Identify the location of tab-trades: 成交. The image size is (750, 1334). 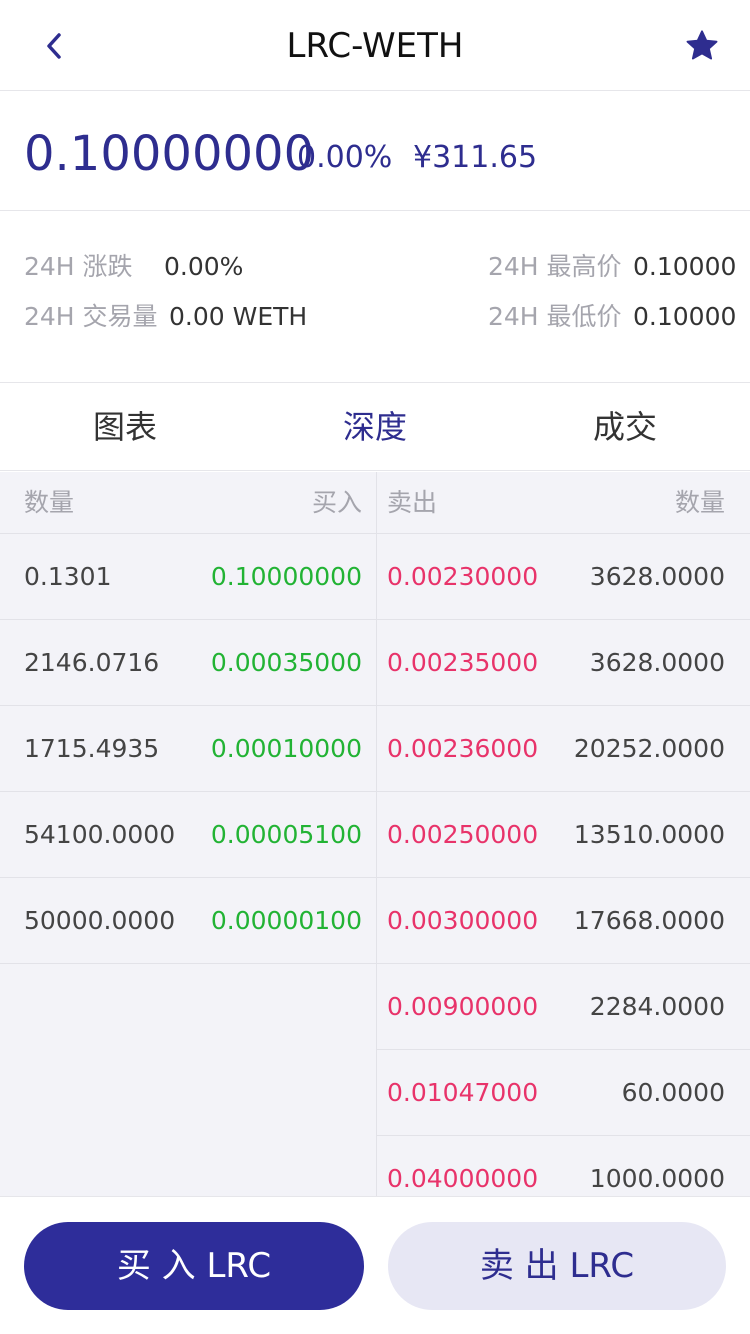
(625, 427).